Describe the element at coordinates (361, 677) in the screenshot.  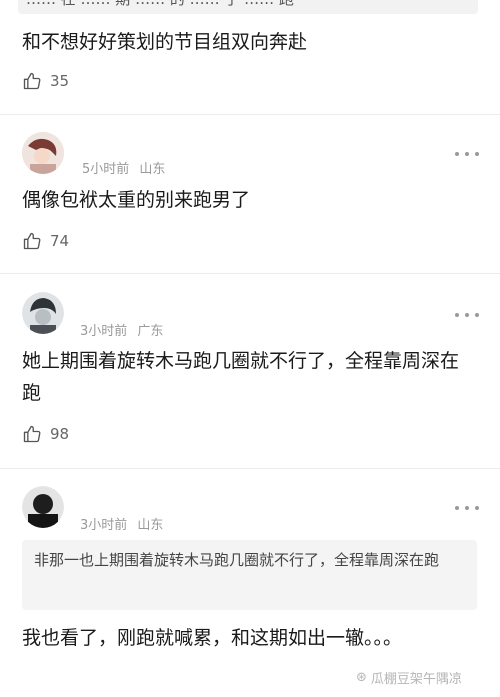
I see `logo-icon: ⊛` at that location.